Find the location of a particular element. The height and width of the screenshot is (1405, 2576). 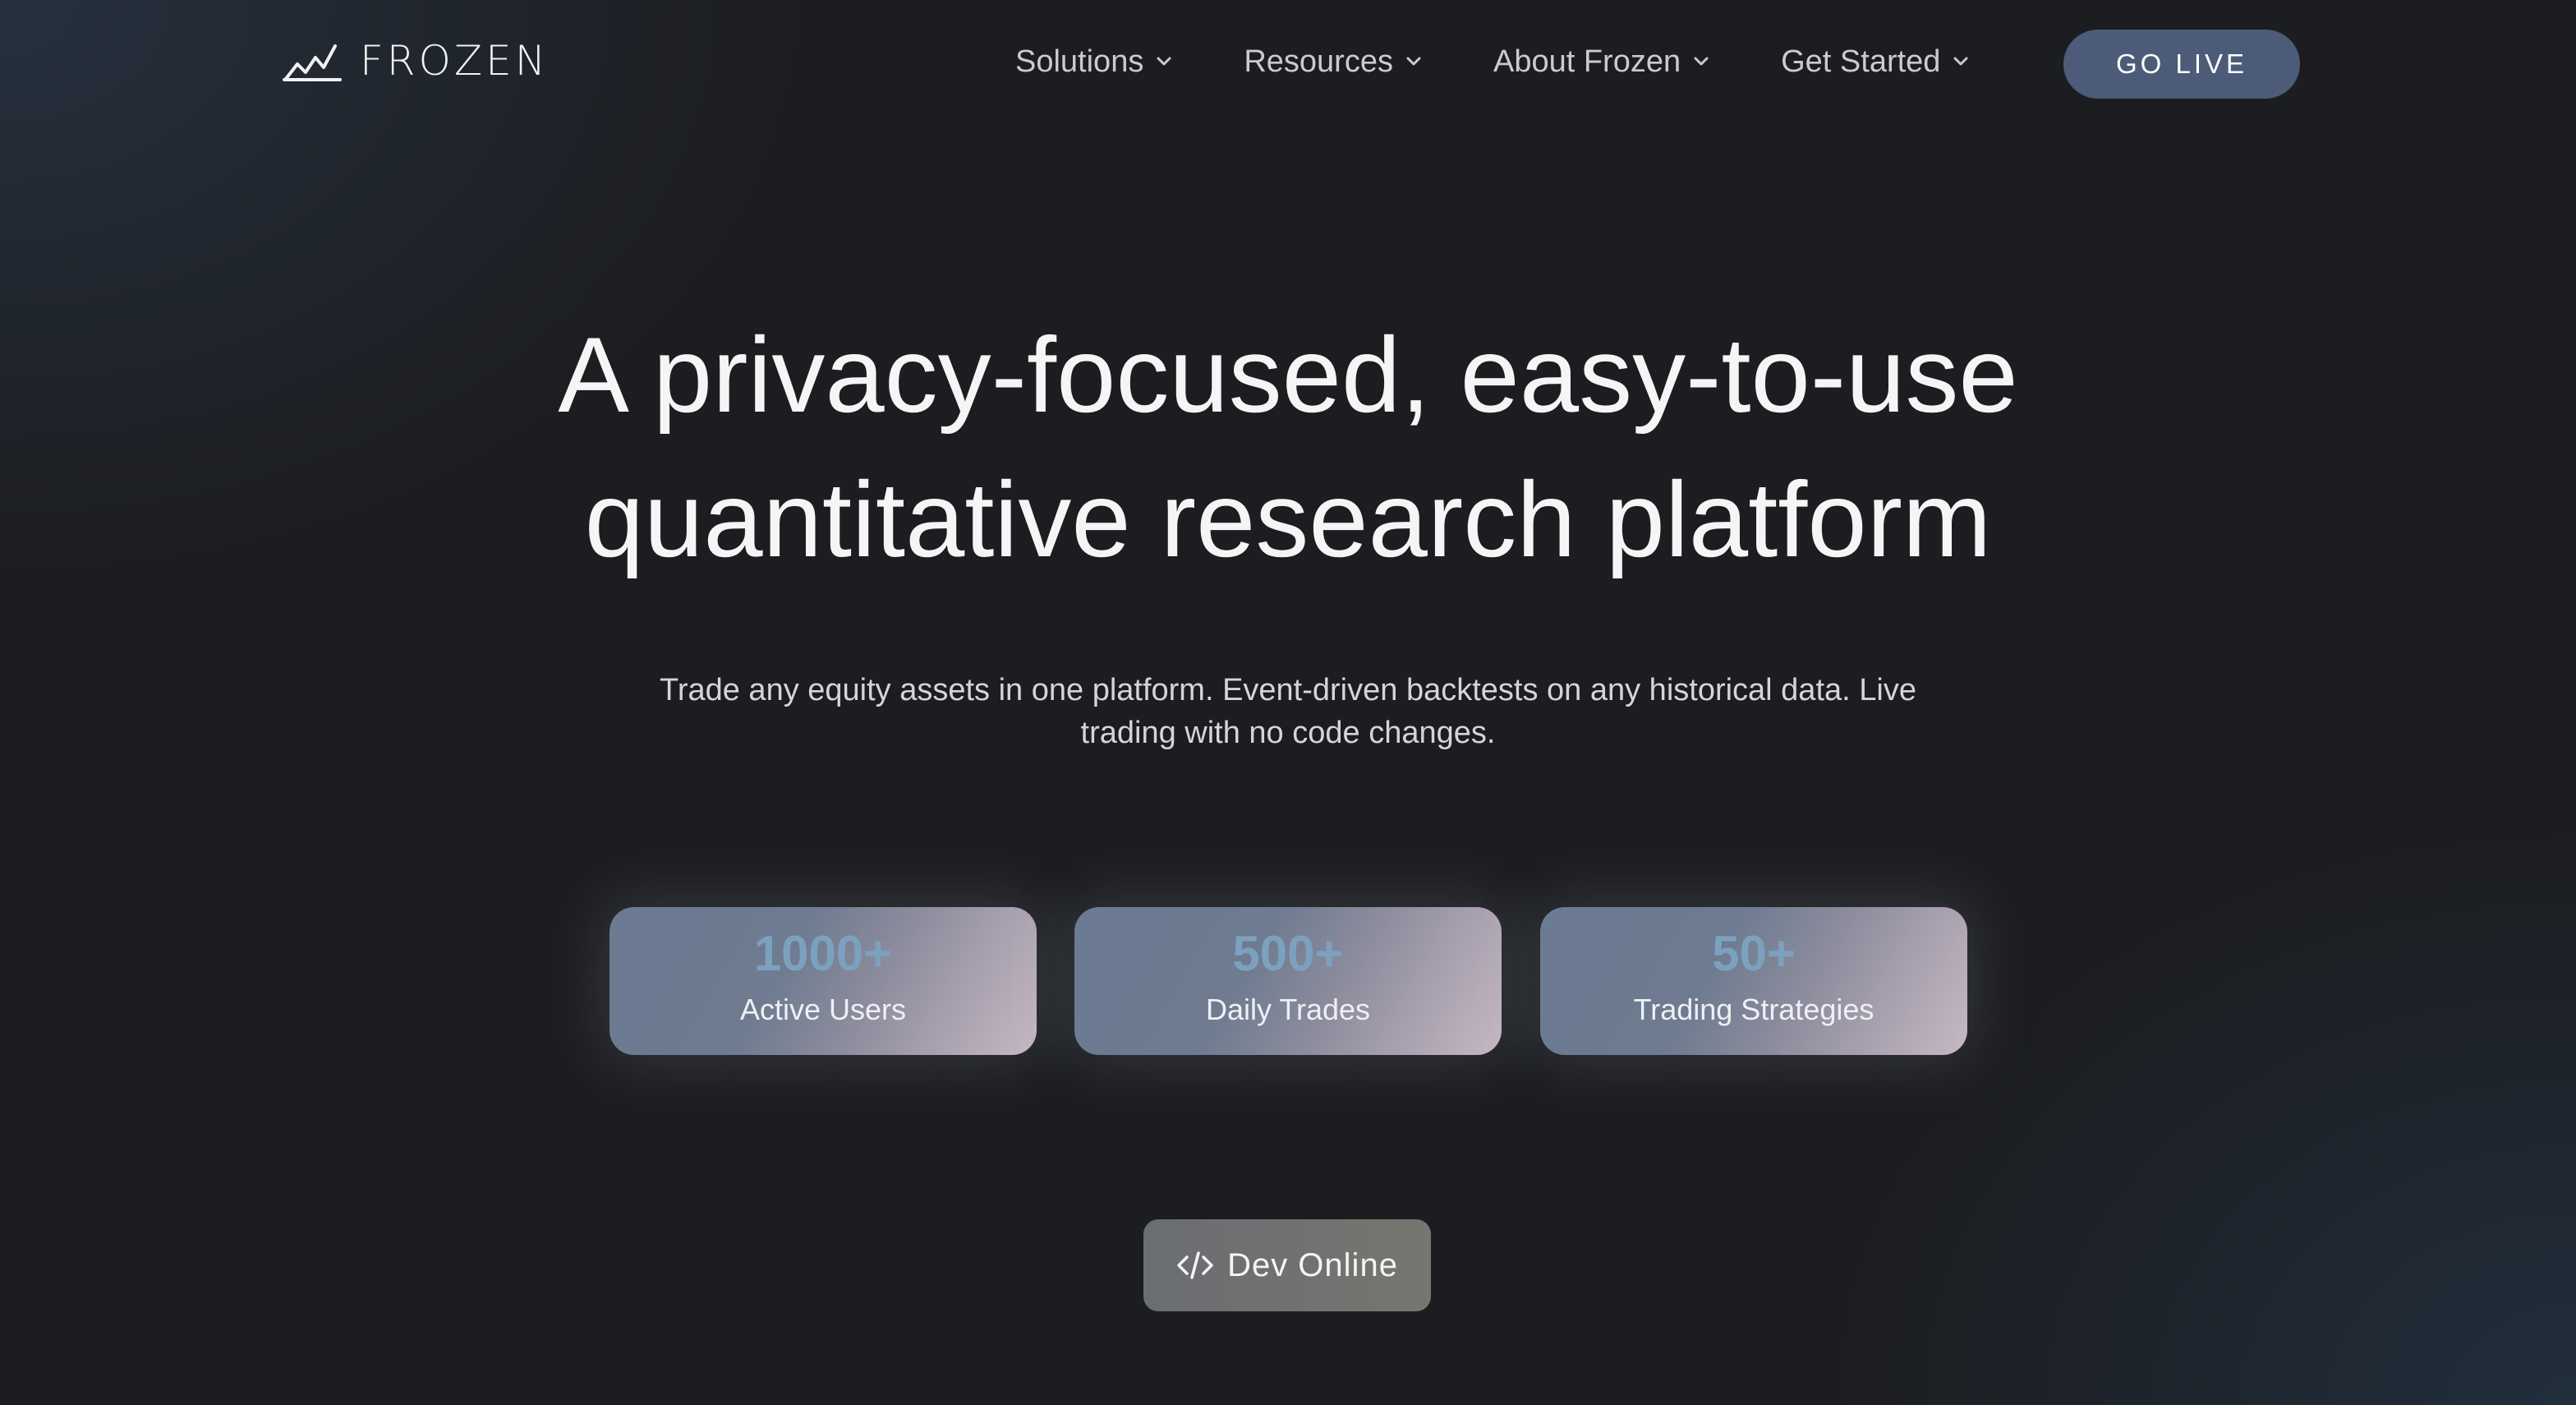

chart-trend-icon is located at coordinates (312, 61).